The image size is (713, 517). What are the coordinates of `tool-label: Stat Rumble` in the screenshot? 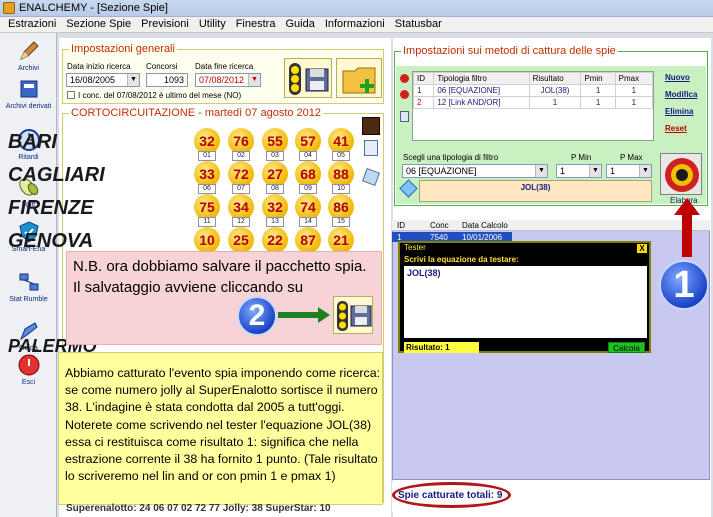 It's located at (28, 299).